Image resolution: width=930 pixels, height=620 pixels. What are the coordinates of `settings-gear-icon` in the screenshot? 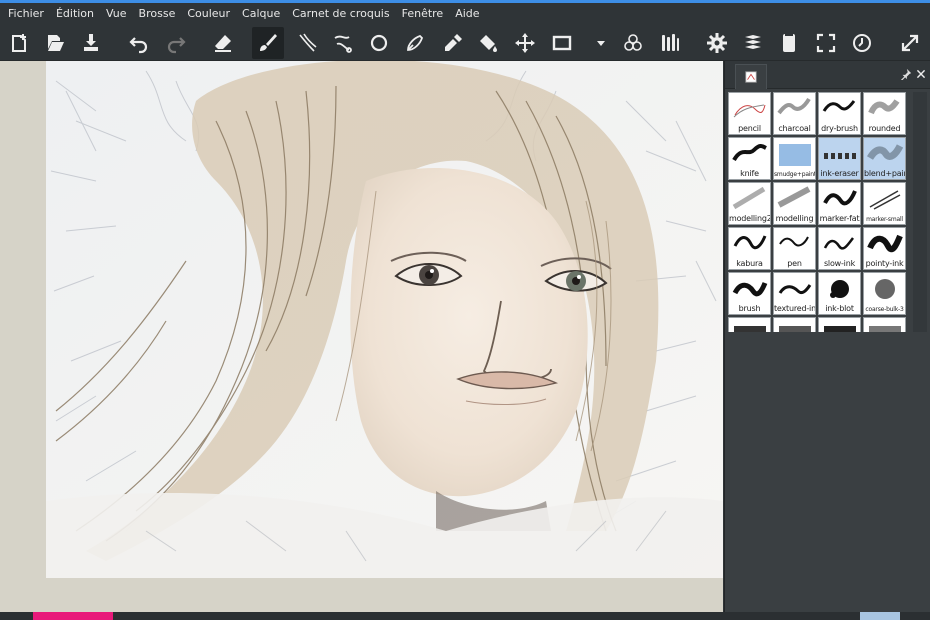 It's located at (717, 43).